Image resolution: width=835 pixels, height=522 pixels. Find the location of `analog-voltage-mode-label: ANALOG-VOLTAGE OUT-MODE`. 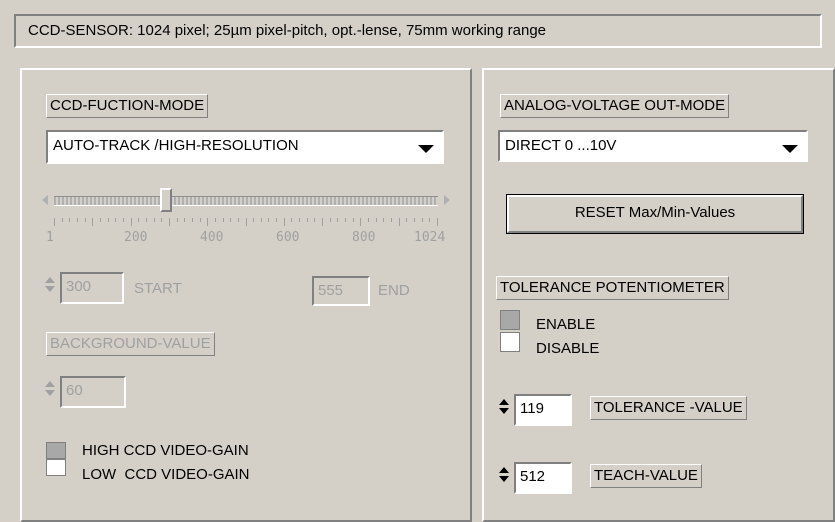

analog-voltage-mode-label: ANALOG-VOLTAGE OUT-MODE is located at coordinates (615, 106).